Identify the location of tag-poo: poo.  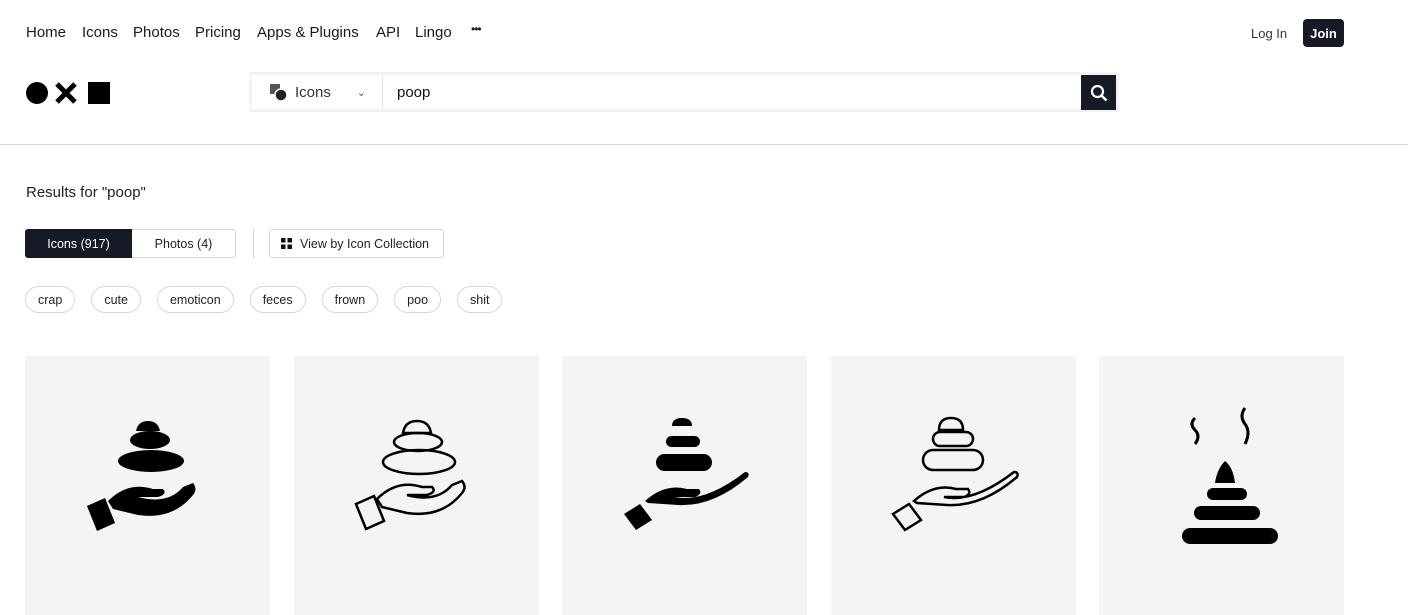
(418, 299).